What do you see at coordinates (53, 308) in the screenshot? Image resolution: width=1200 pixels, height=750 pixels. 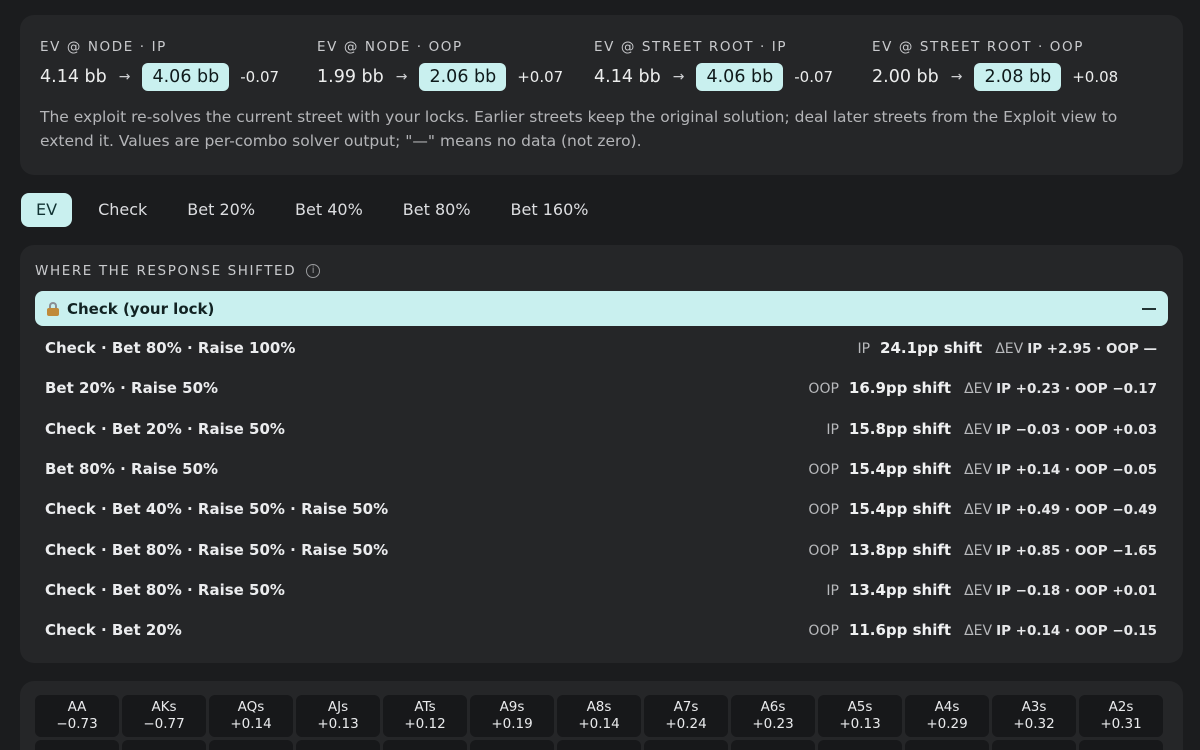 I see `lock-icon` at bounding box center [53, 308].